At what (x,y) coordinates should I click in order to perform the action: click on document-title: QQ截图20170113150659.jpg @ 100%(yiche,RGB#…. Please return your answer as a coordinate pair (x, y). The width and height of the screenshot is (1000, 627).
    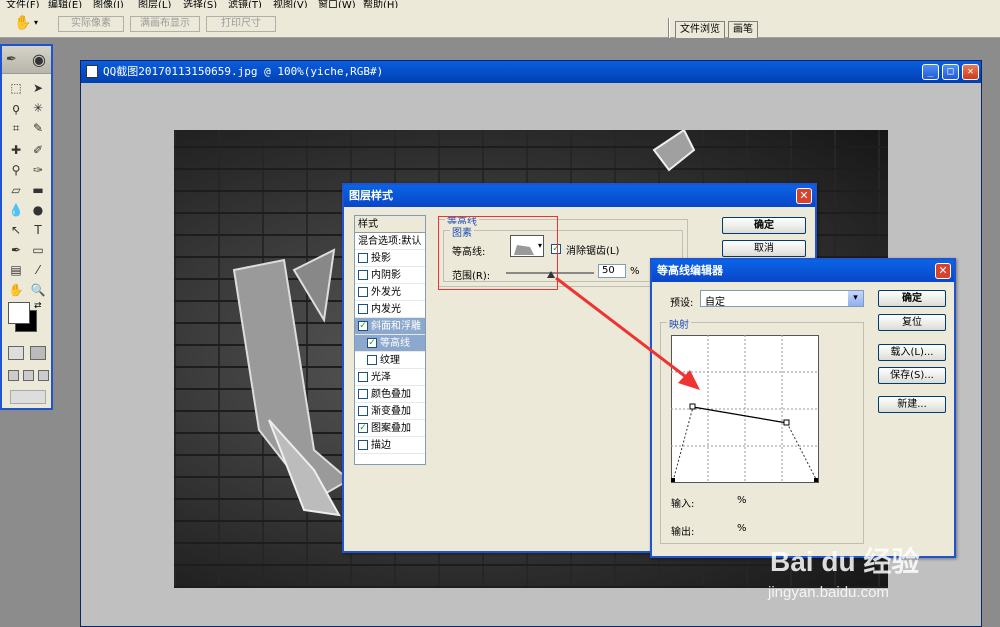
    Looking at the image, I should click on (243, 71).